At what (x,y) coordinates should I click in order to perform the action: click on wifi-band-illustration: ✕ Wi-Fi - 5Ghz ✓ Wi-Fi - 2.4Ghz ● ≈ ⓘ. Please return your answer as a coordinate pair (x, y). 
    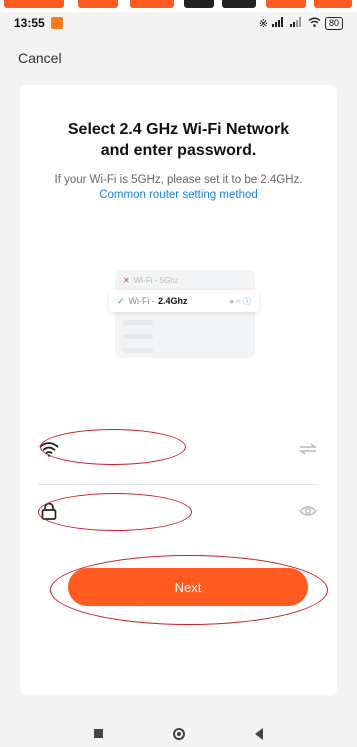
    Looking at the image, I should click on (184, 315).